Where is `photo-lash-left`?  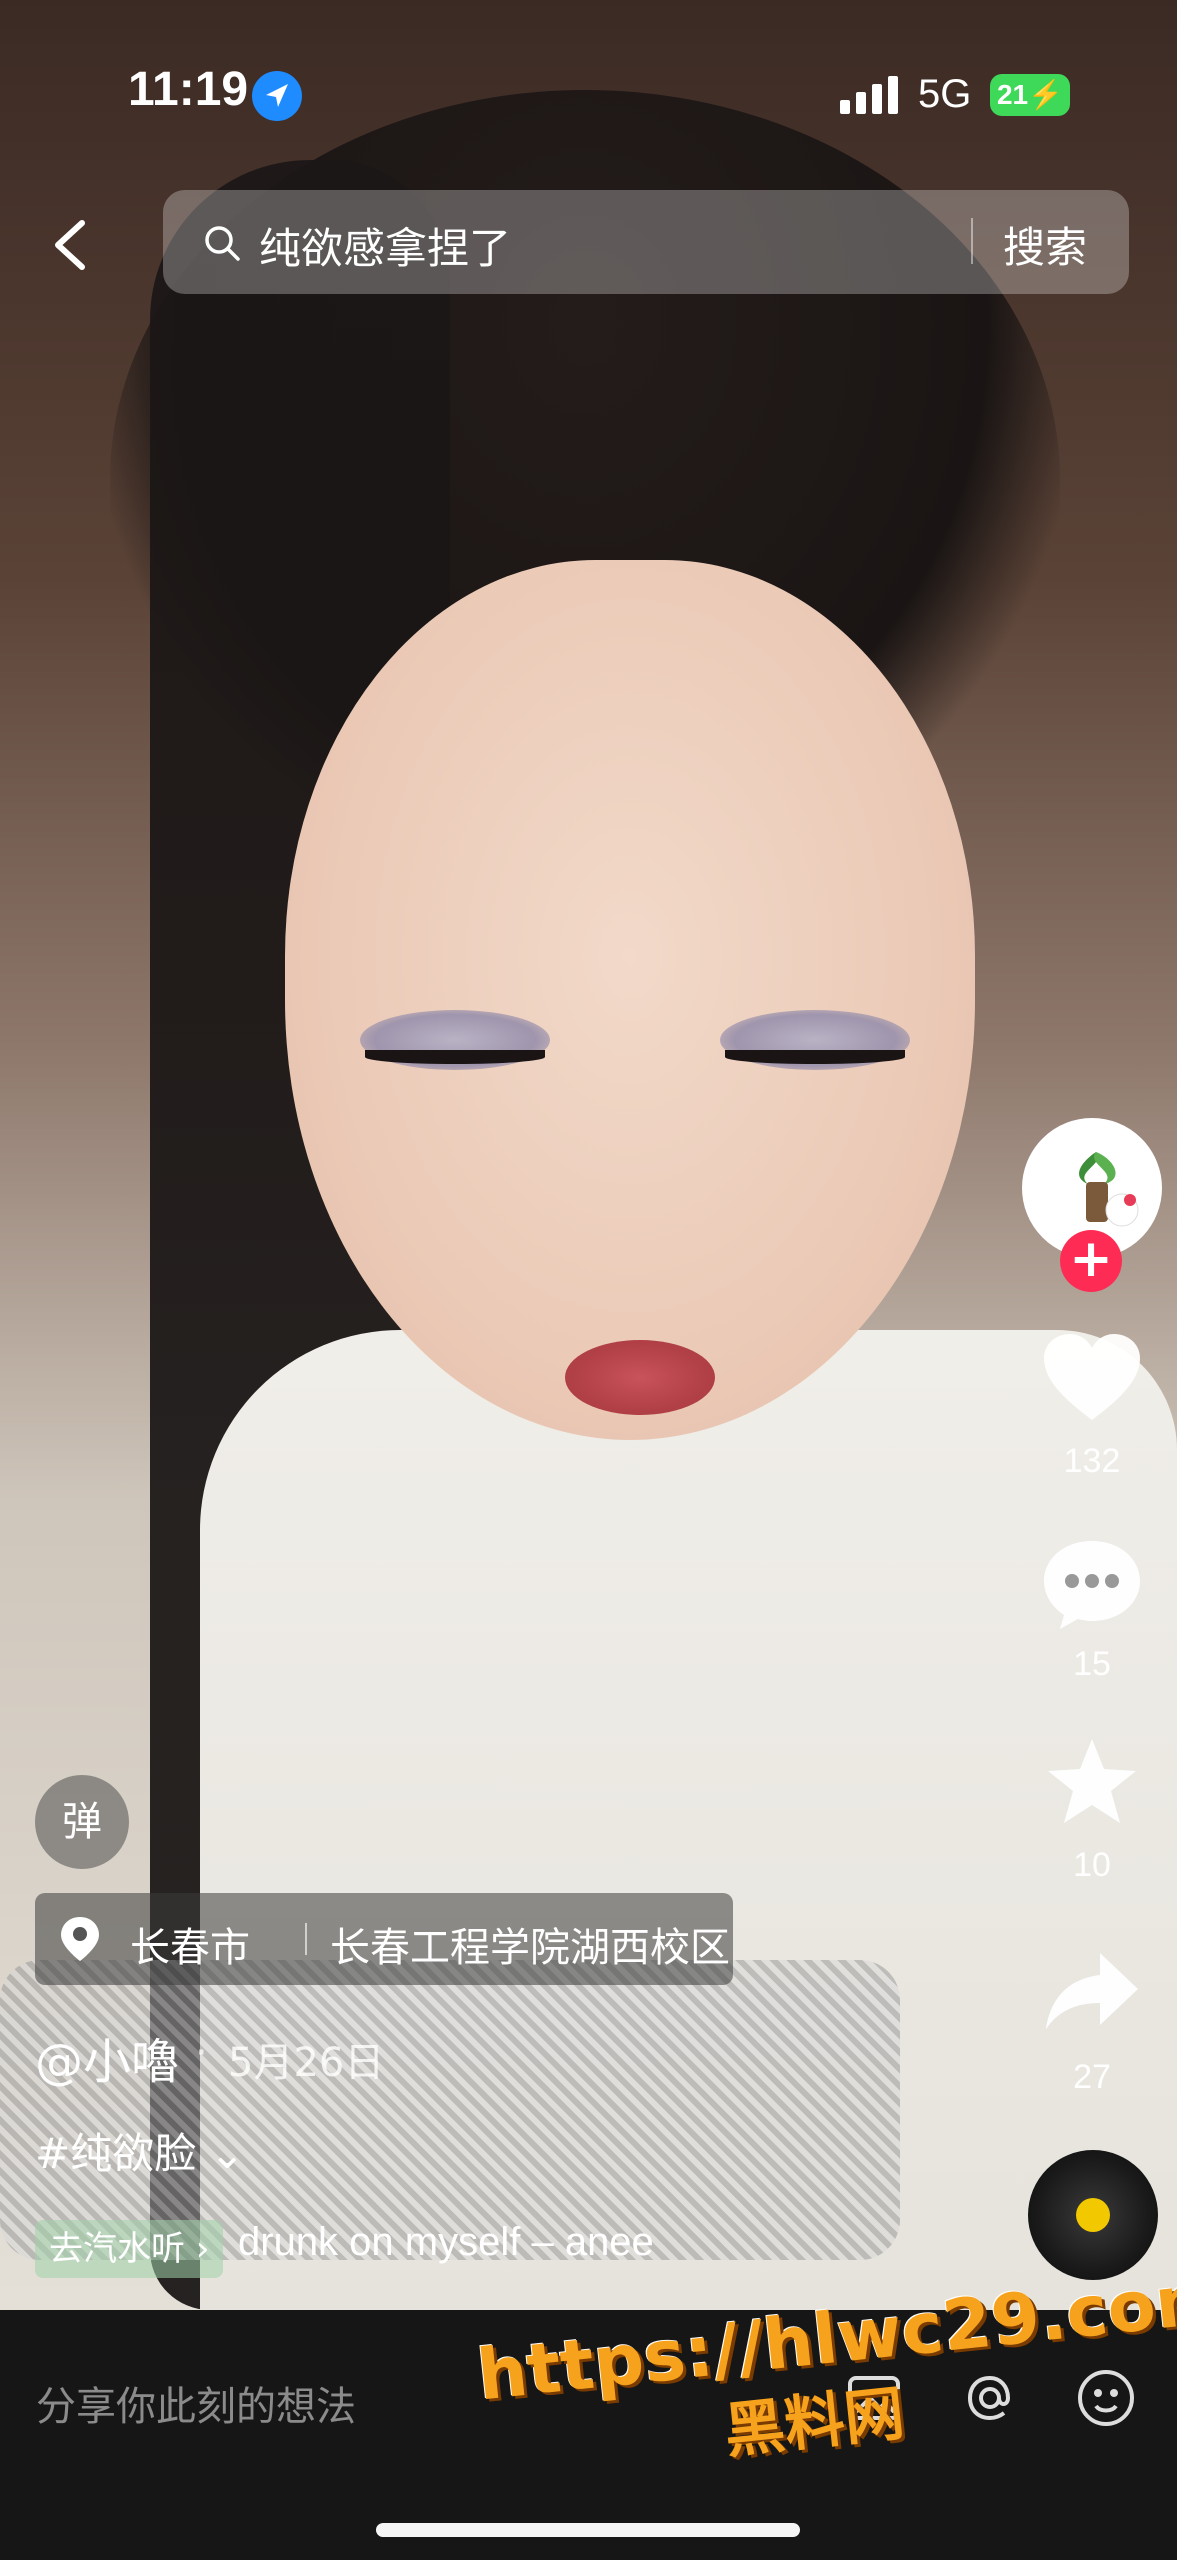
photo-lash-left is located at coordinates (455, 1057).